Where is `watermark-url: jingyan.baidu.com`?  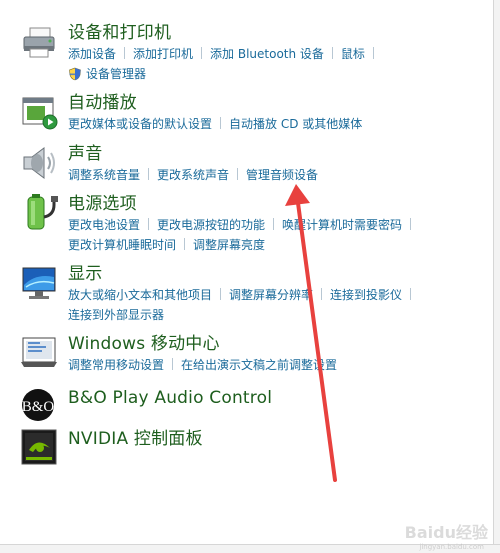
watermark-url: jingyan.baidu.com is located at coordinates (451, 547).